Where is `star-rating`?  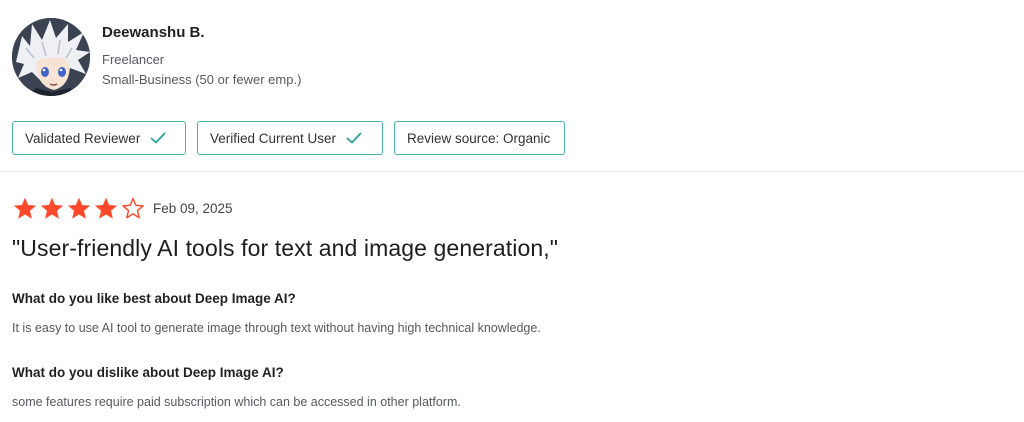
star-rating is located at coordinates (79, 208).